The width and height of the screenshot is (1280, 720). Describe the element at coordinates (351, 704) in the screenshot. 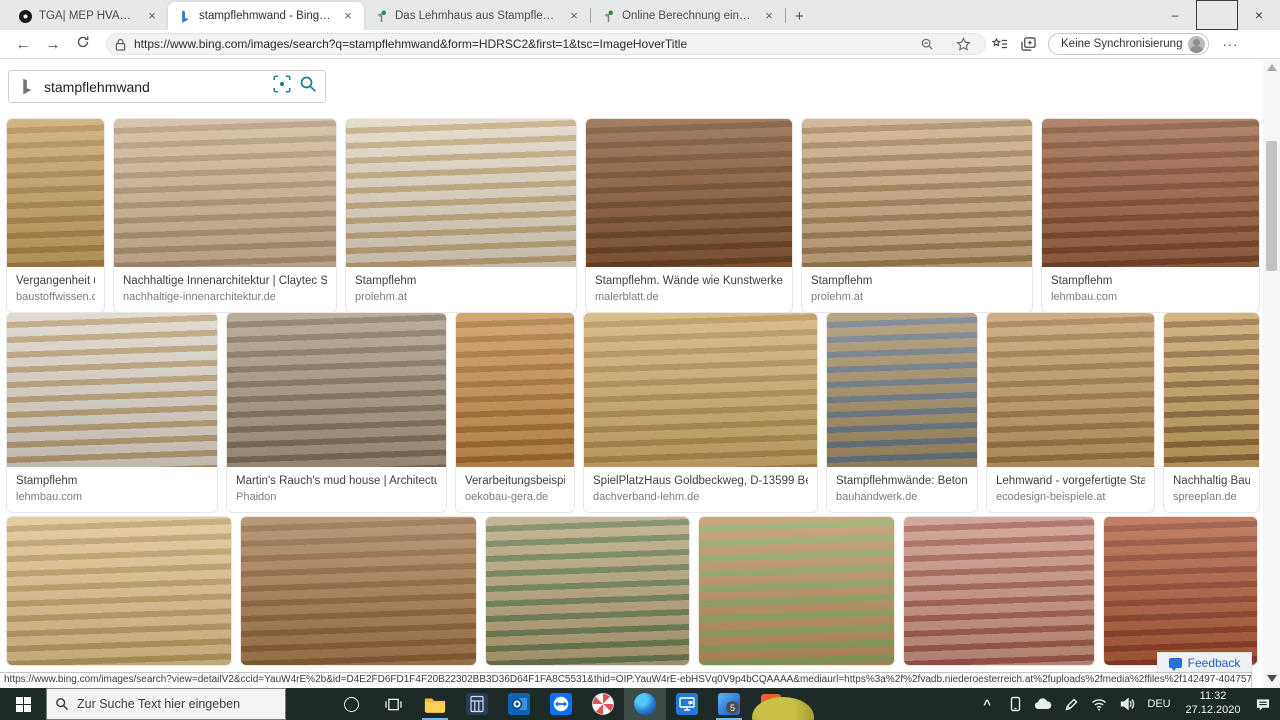

I see `cortana-button` at that location.